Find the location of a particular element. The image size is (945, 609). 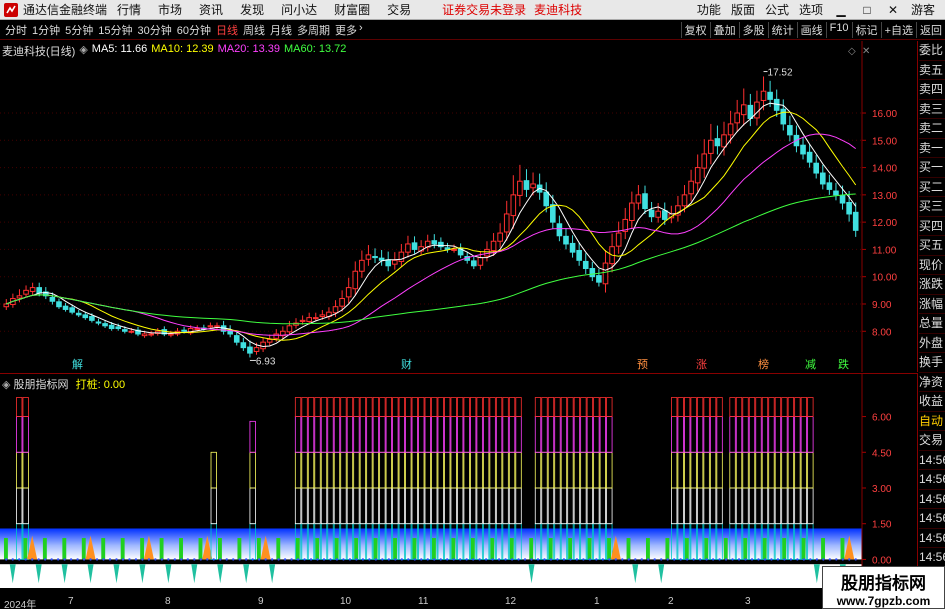

menu-ask: 问小达 is located at coordinates (299, 9).